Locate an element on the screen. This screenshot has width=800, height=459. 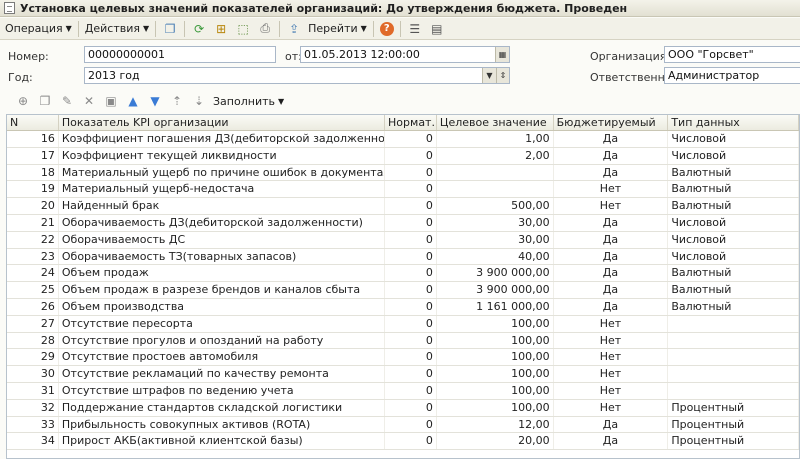
actions-menu: Действия ▼ is located at coordinates (117, 29).